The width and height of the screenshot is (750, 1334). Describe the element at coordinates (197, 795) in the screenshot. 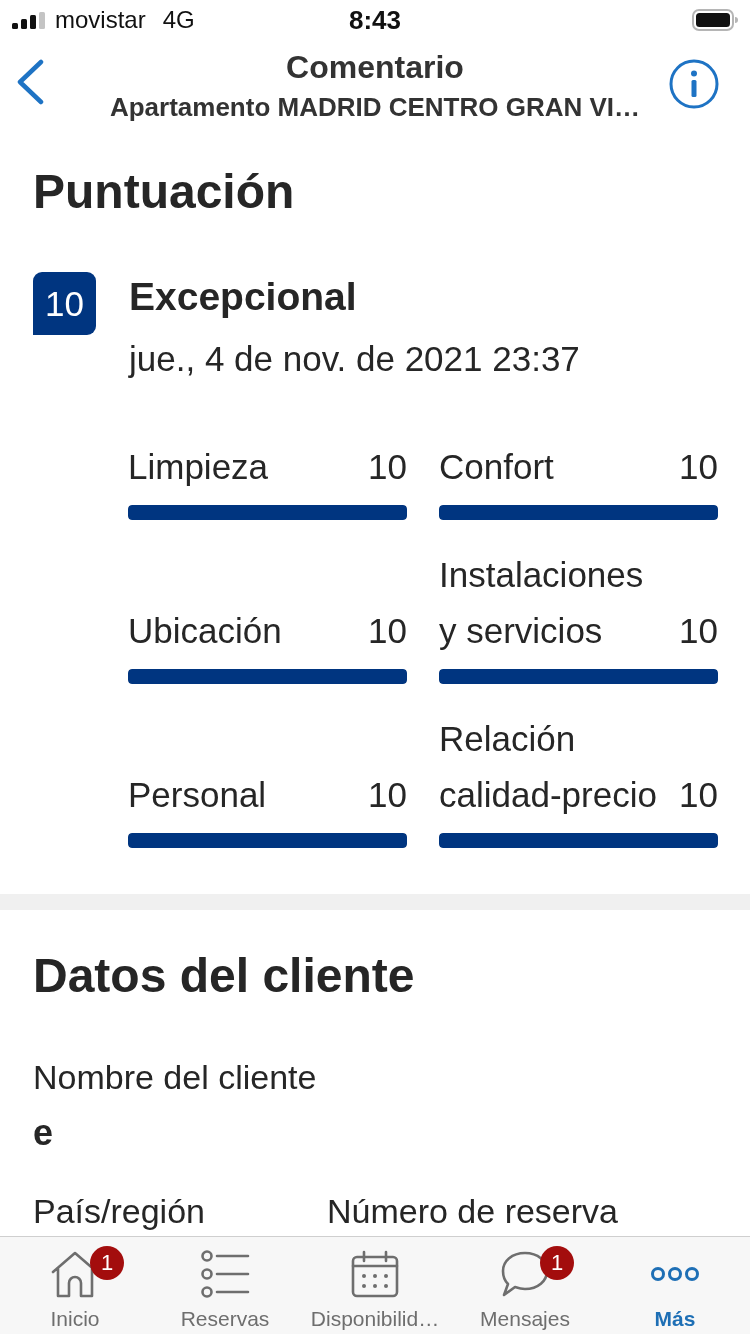

I see `category-name: Personal` at that location.